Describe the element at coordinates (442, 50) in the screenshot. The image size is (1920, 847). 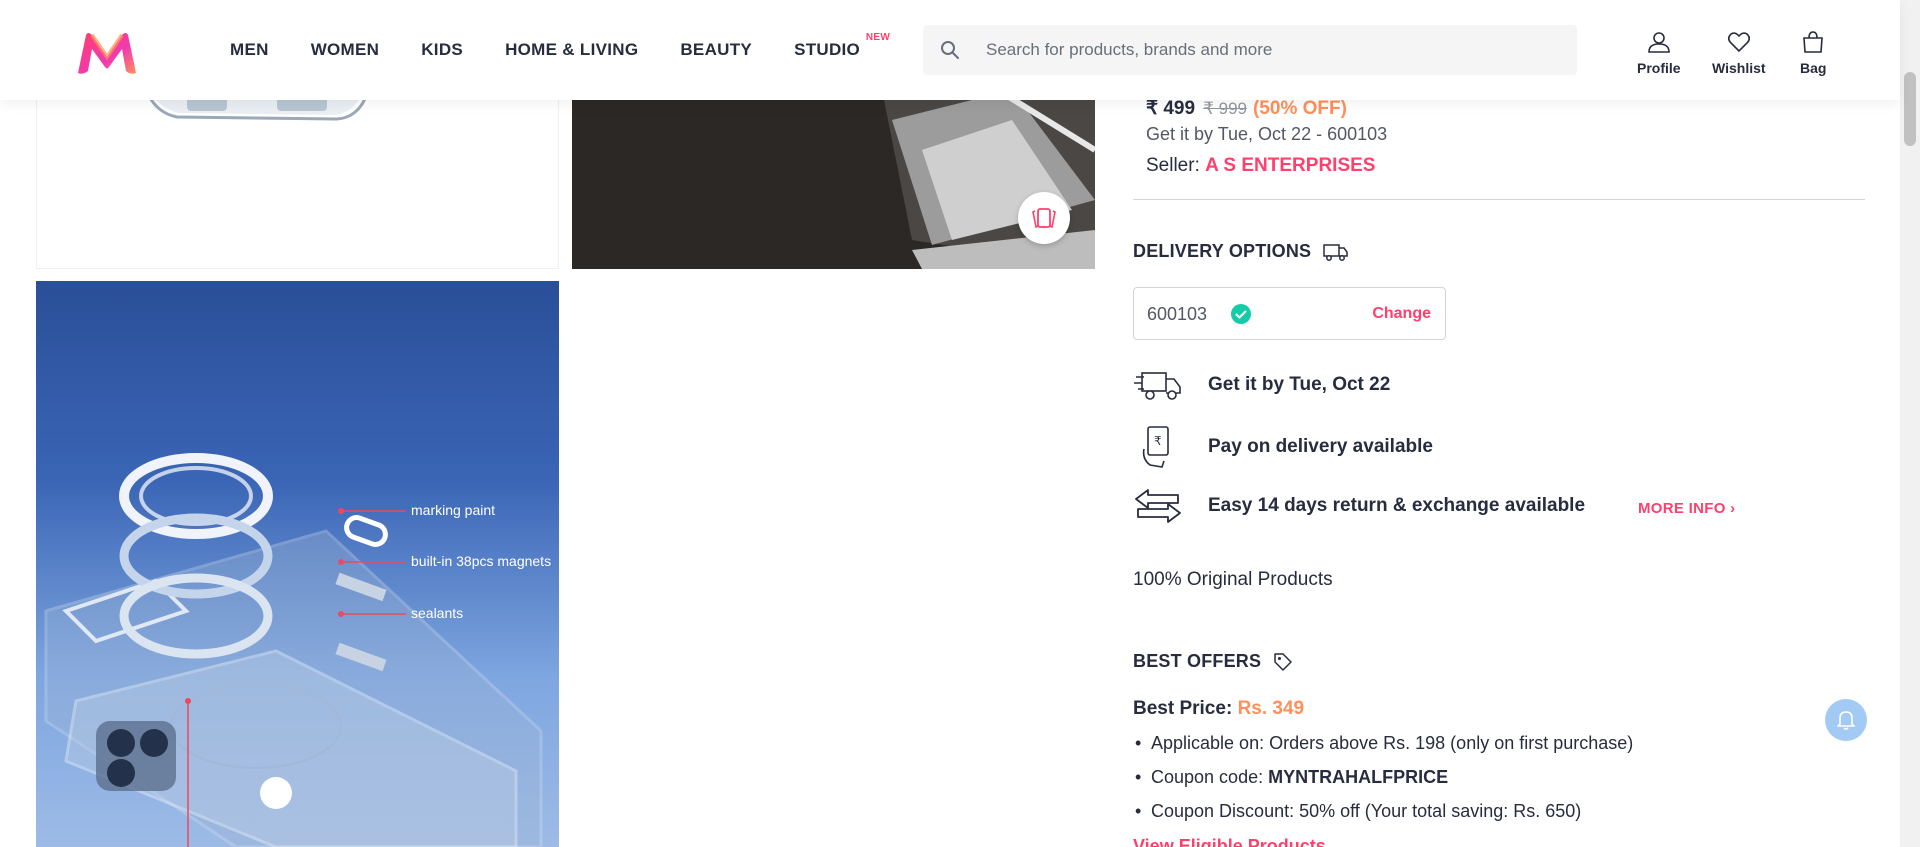
I see `nav-kids: KIDS` at that location.